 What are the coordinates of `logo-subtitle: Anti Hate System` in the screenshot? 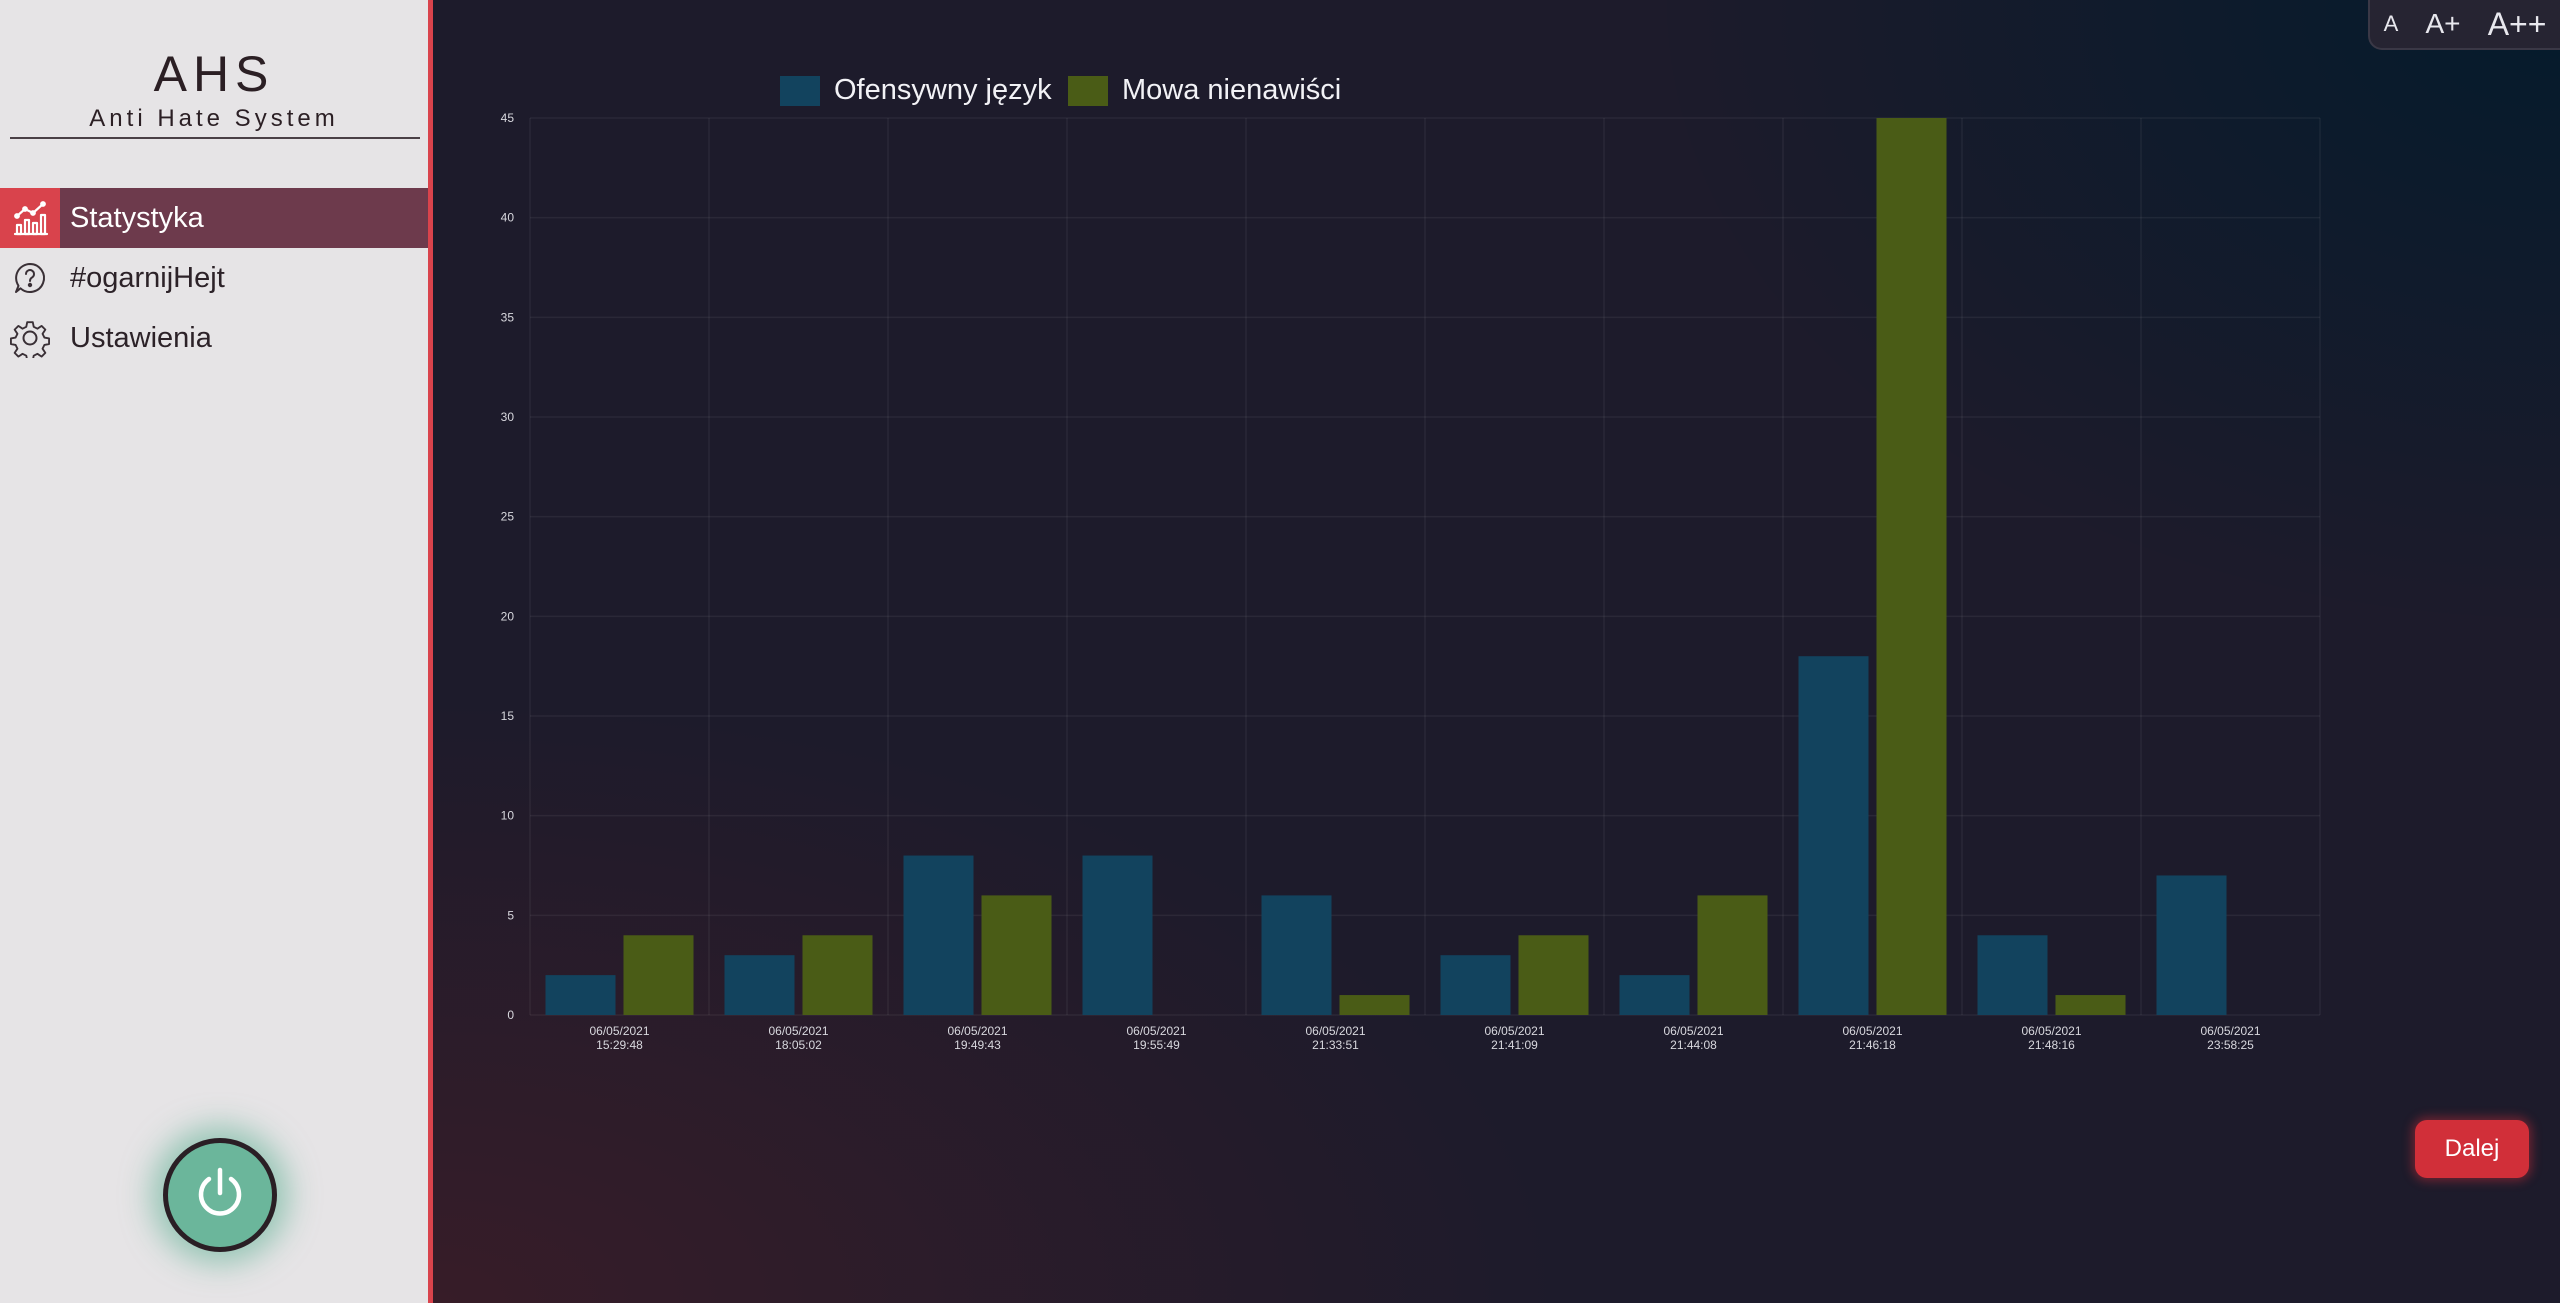 It's located at (214, 118).